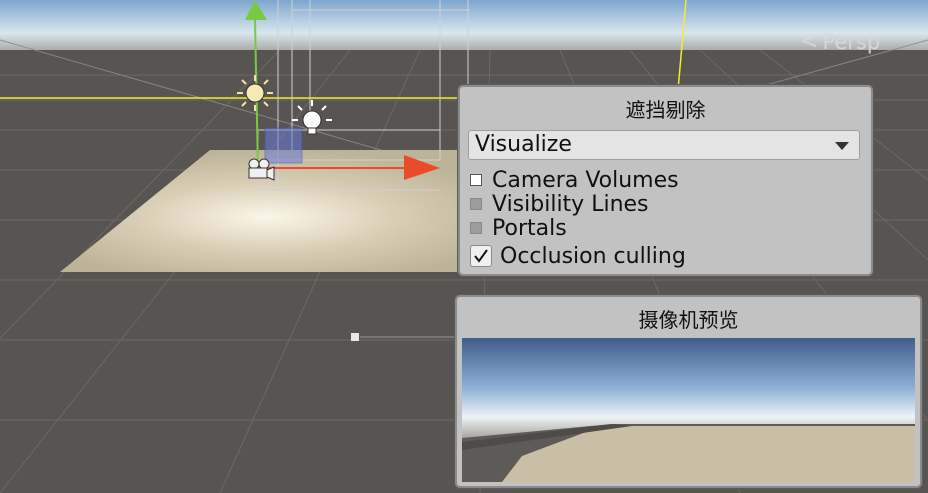  I want to click on projection-toggle: < Persp, so click(840, 42).